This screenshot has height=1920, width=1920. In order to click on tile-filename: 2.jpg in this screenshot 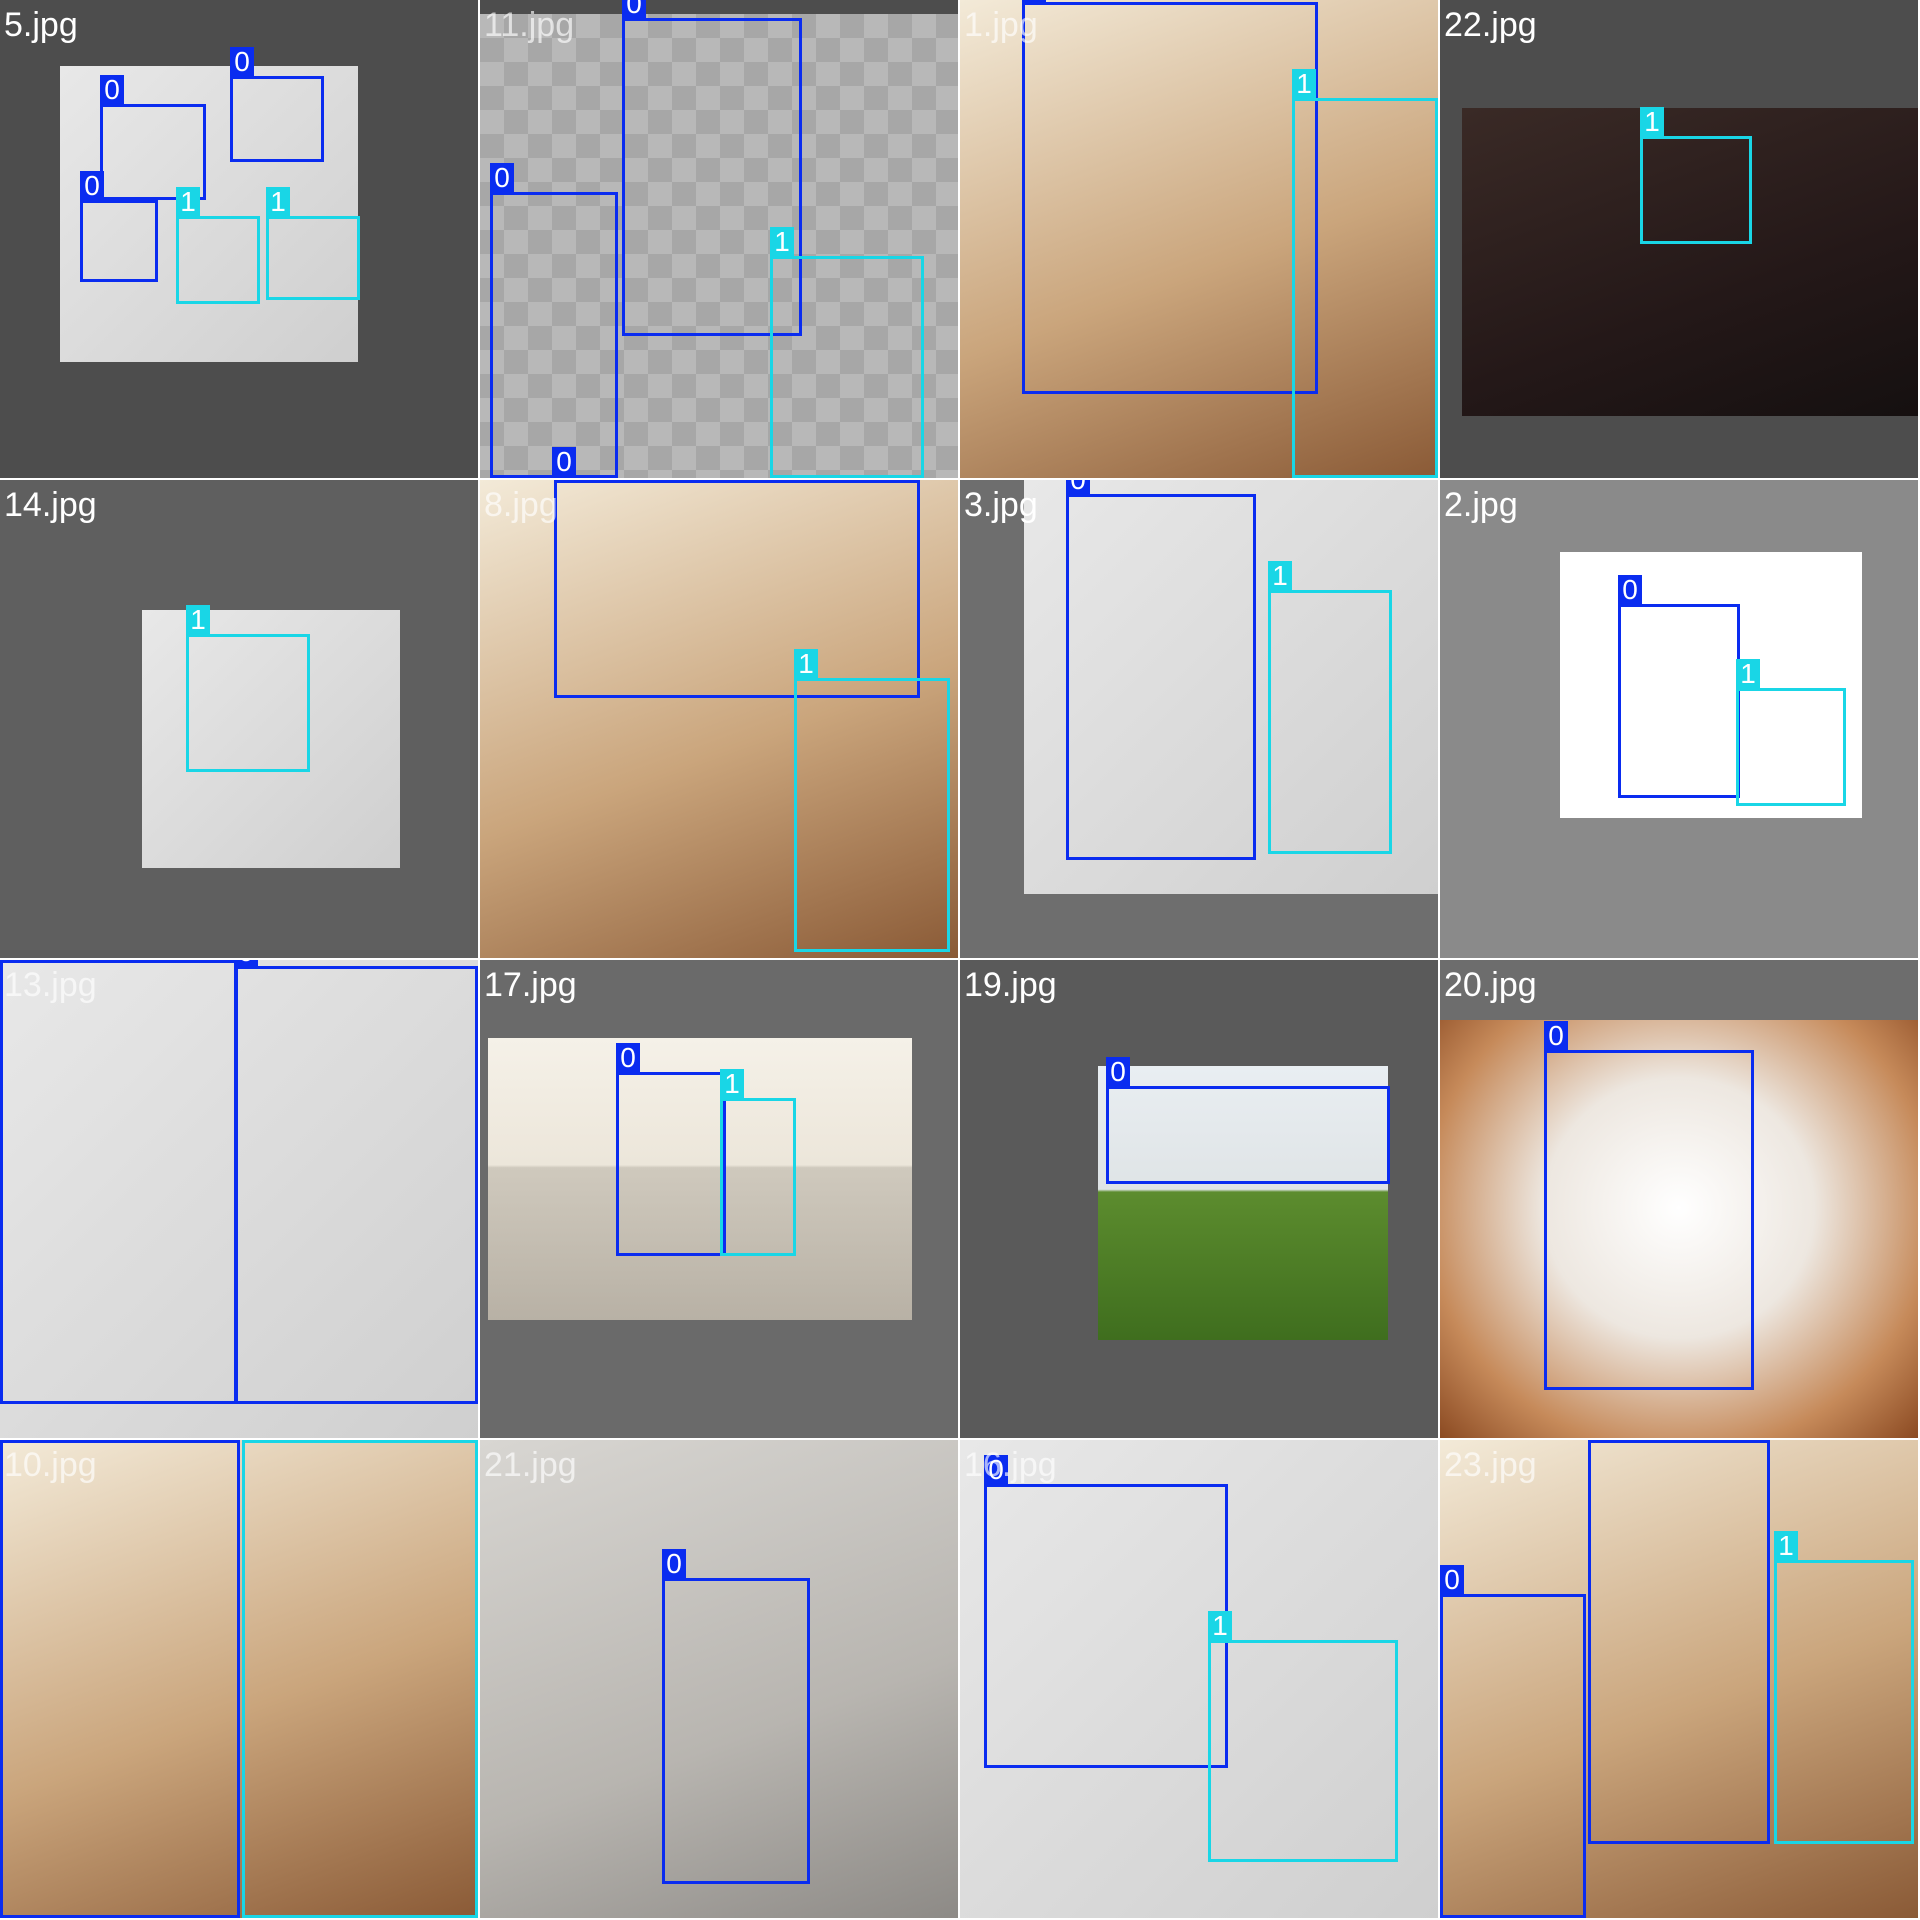, I will do `click(1481, 505)`.